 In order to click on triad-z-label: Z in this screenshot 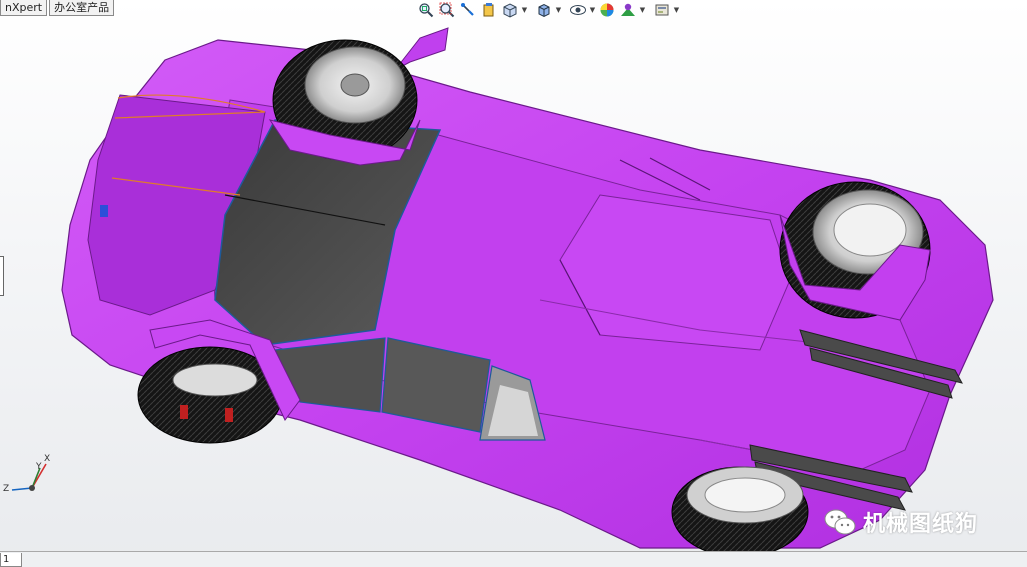, I will do `click(6, 489)`.